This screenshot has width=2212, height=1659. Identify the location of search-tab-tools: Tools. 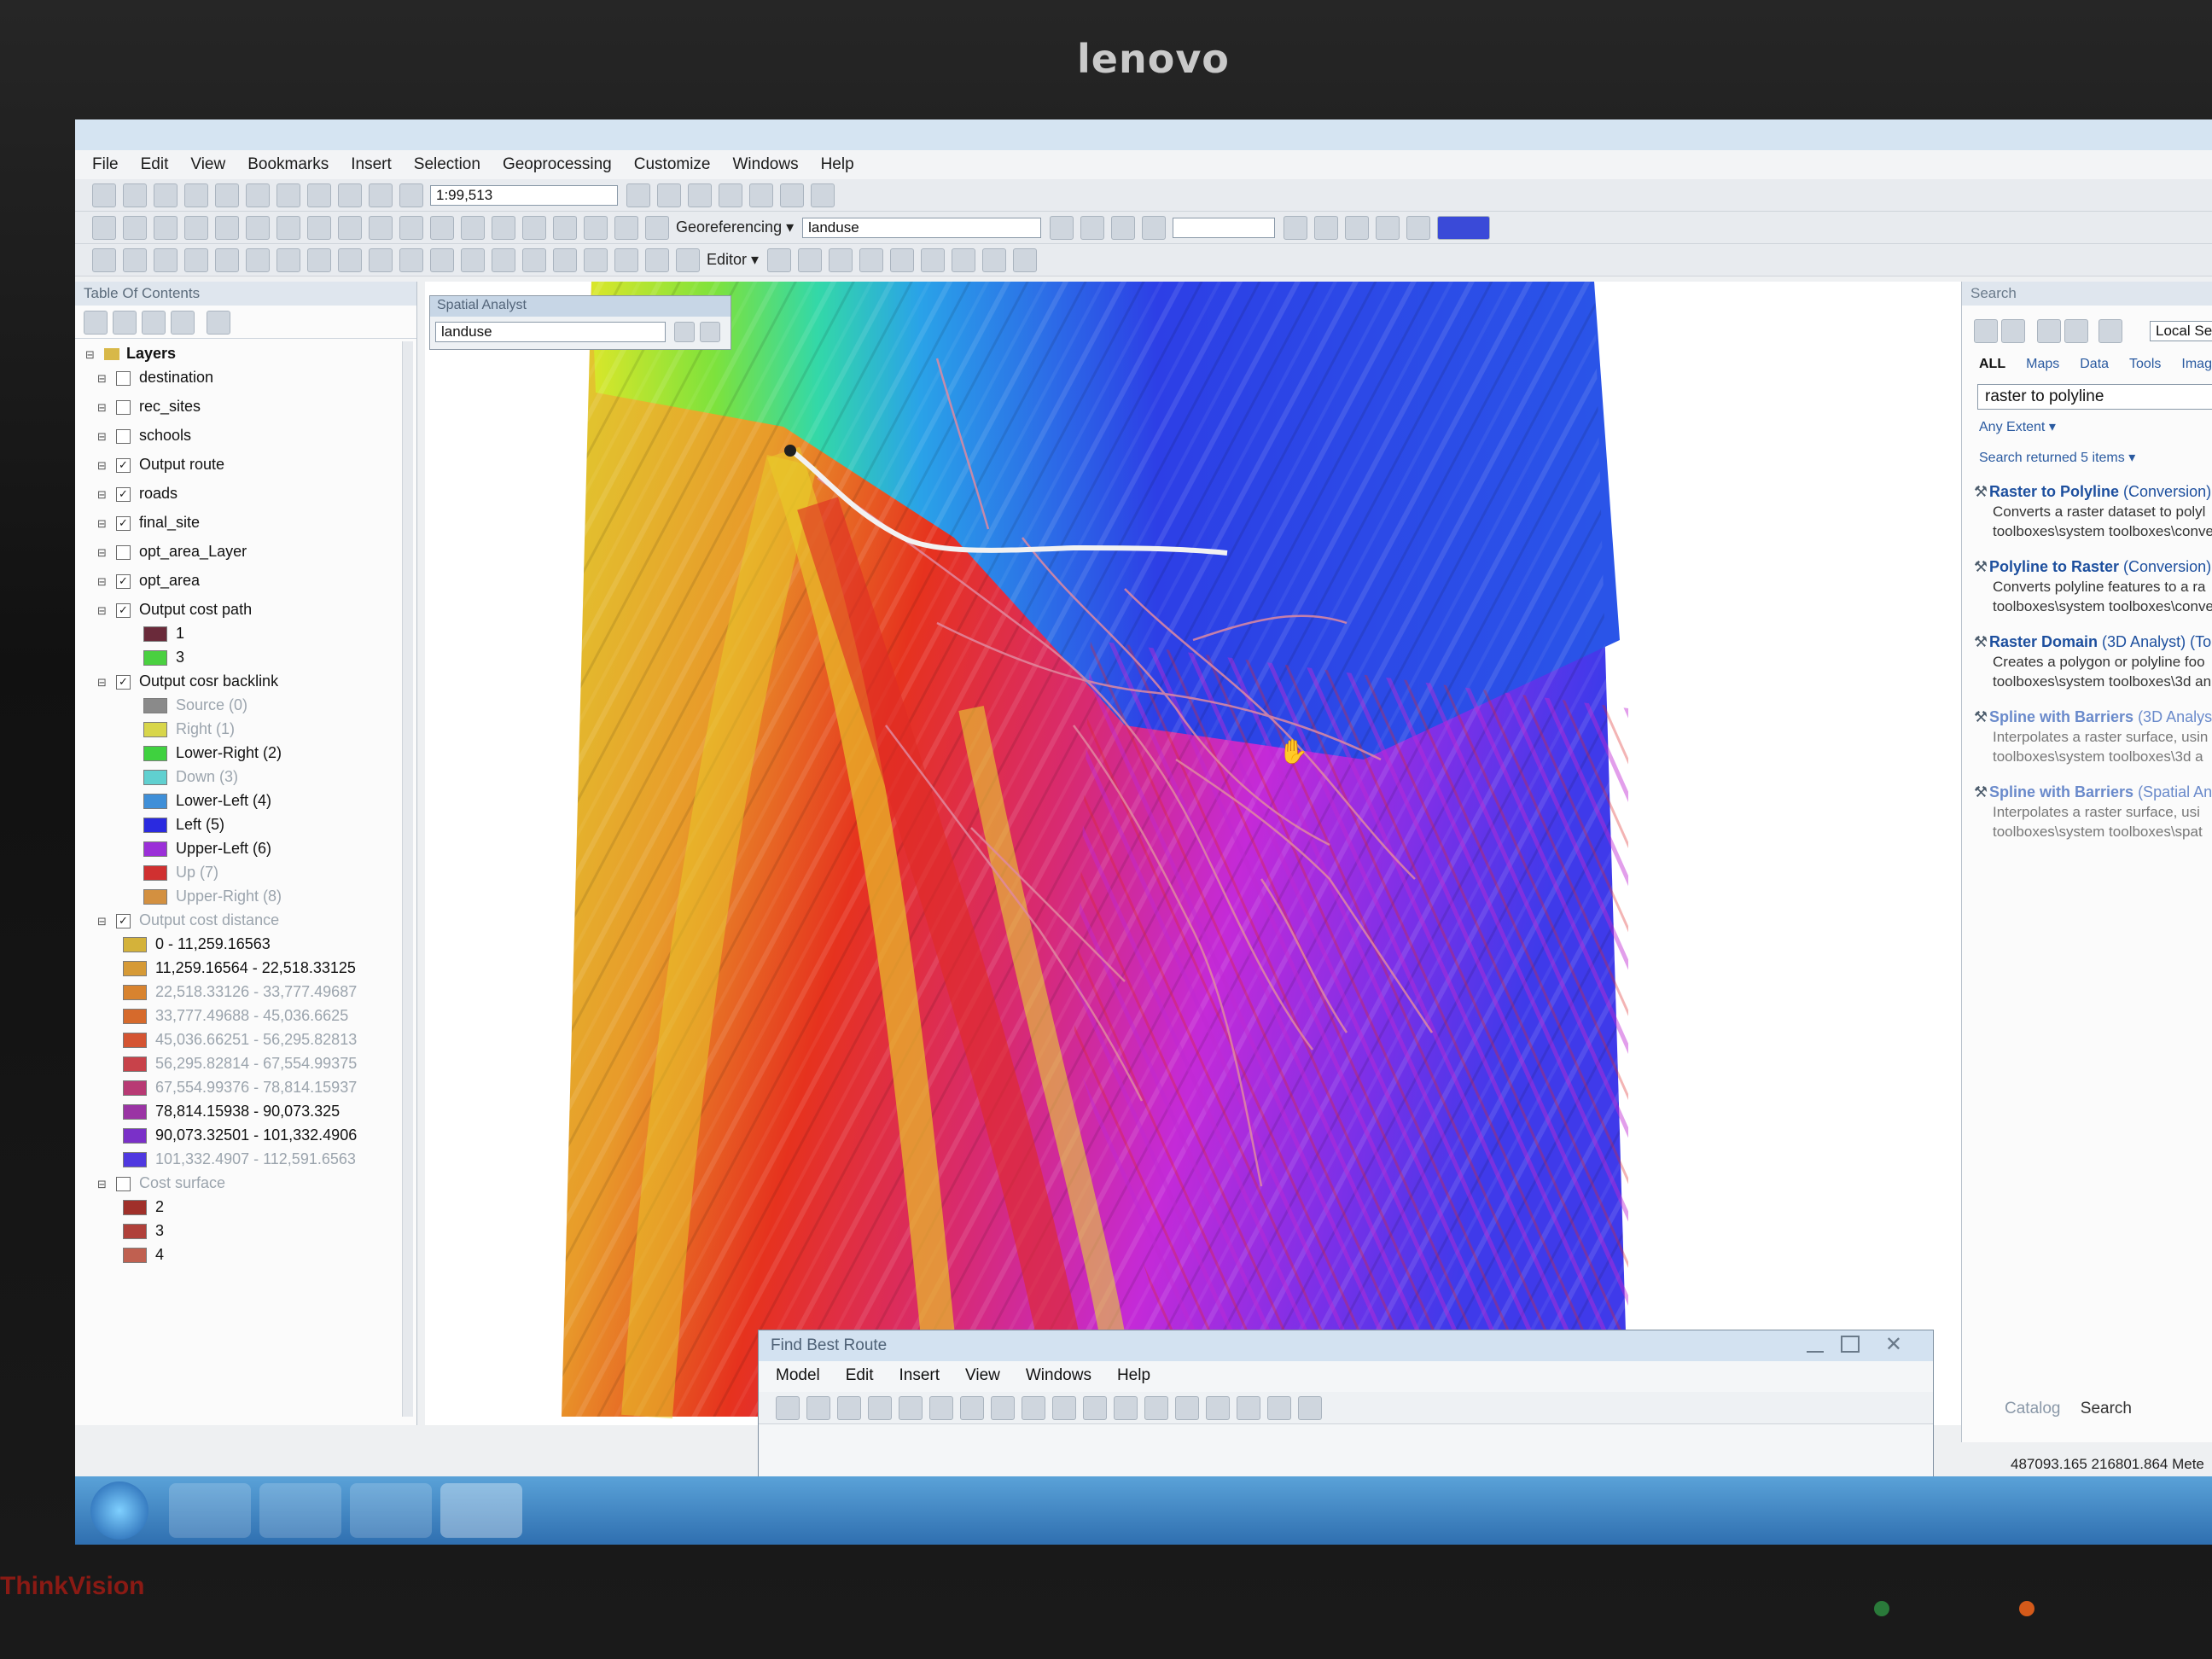
(2145, 364).